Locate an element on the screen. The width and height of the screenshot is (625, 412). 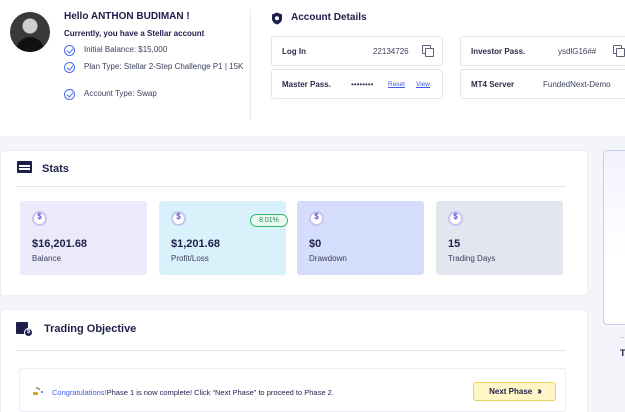
stat-trading-days: 15 Trading Days is located at coordinates (499, 238).